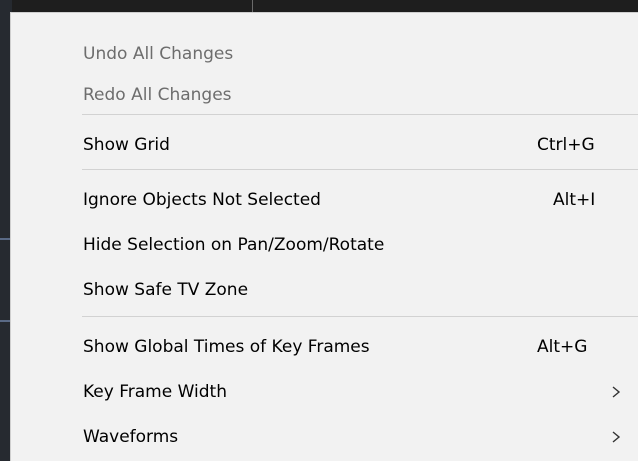 Image resolution: width=638 pixels, height=461 pixels. I want to click on background-toolbar-strip, so click(319, 6).